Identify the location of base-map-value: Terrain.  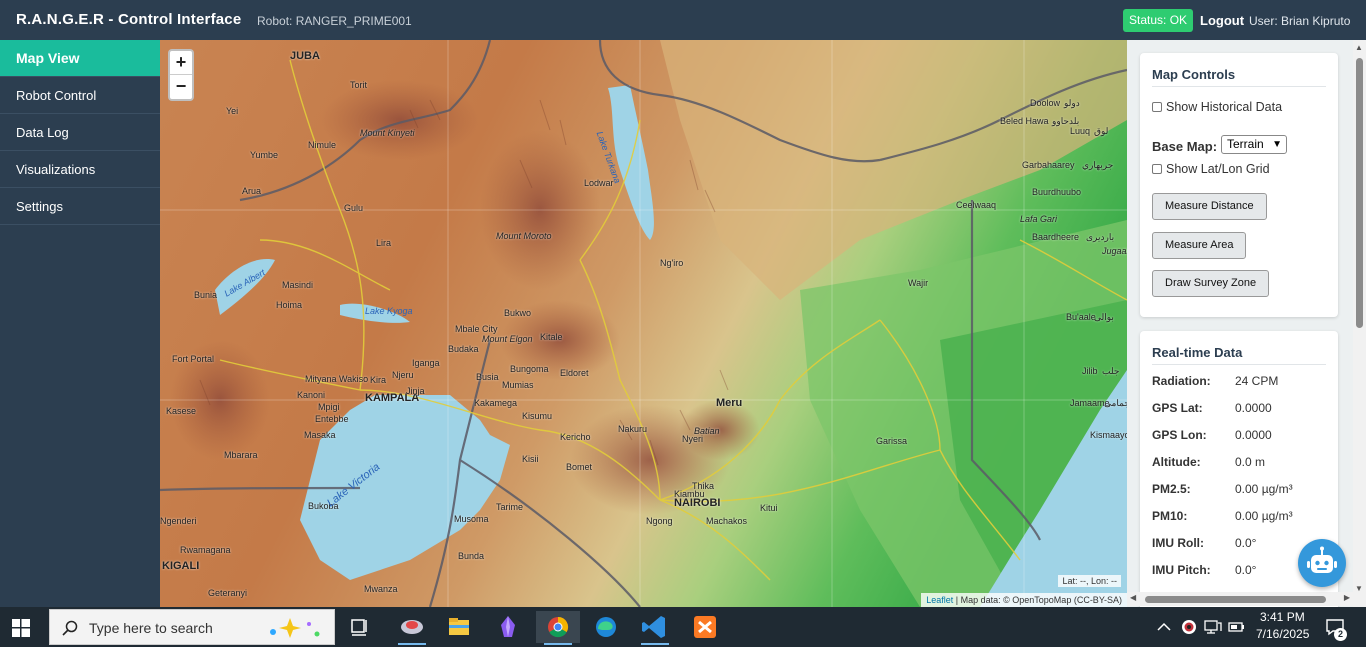
(1245, 144).